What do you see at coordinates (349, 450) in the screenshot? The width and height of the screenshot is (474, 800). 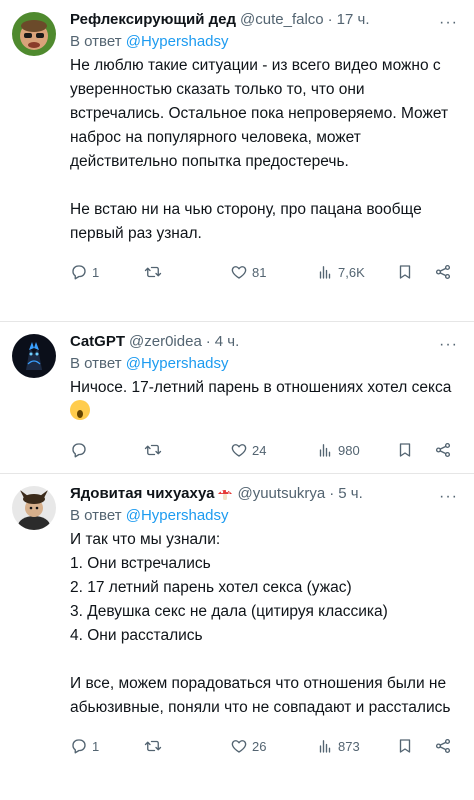 I see `views-count: 980` at bounding box center [349, 450].